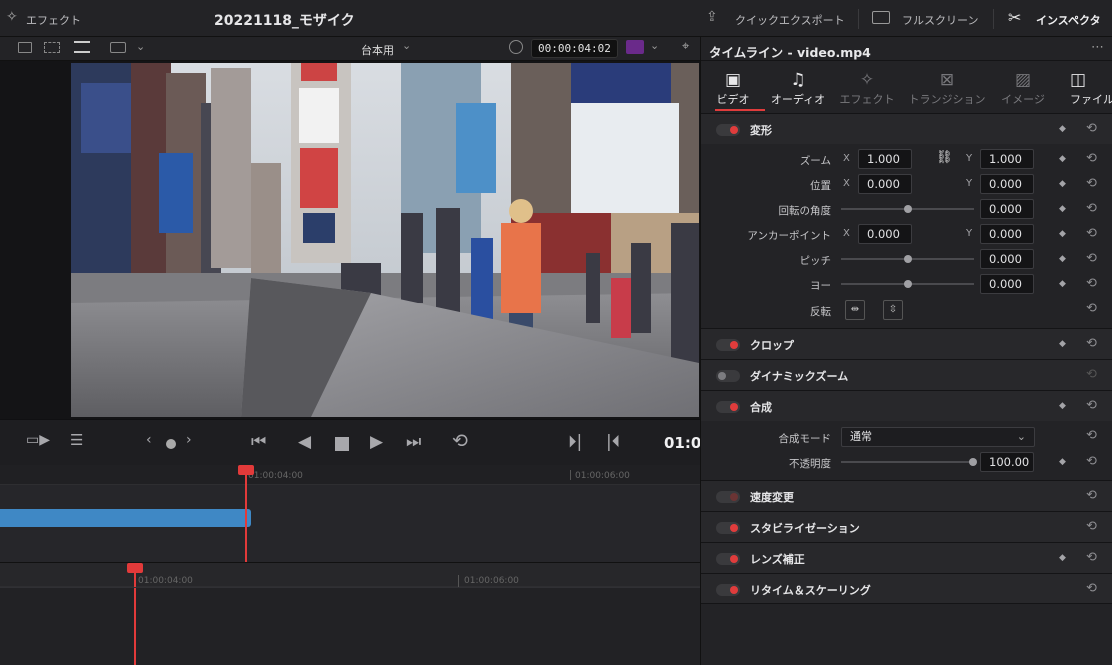  Describe the element at coordinates (1014, 17) in the screenshot. I see `inspector-tools-icon: ✂` at that location.